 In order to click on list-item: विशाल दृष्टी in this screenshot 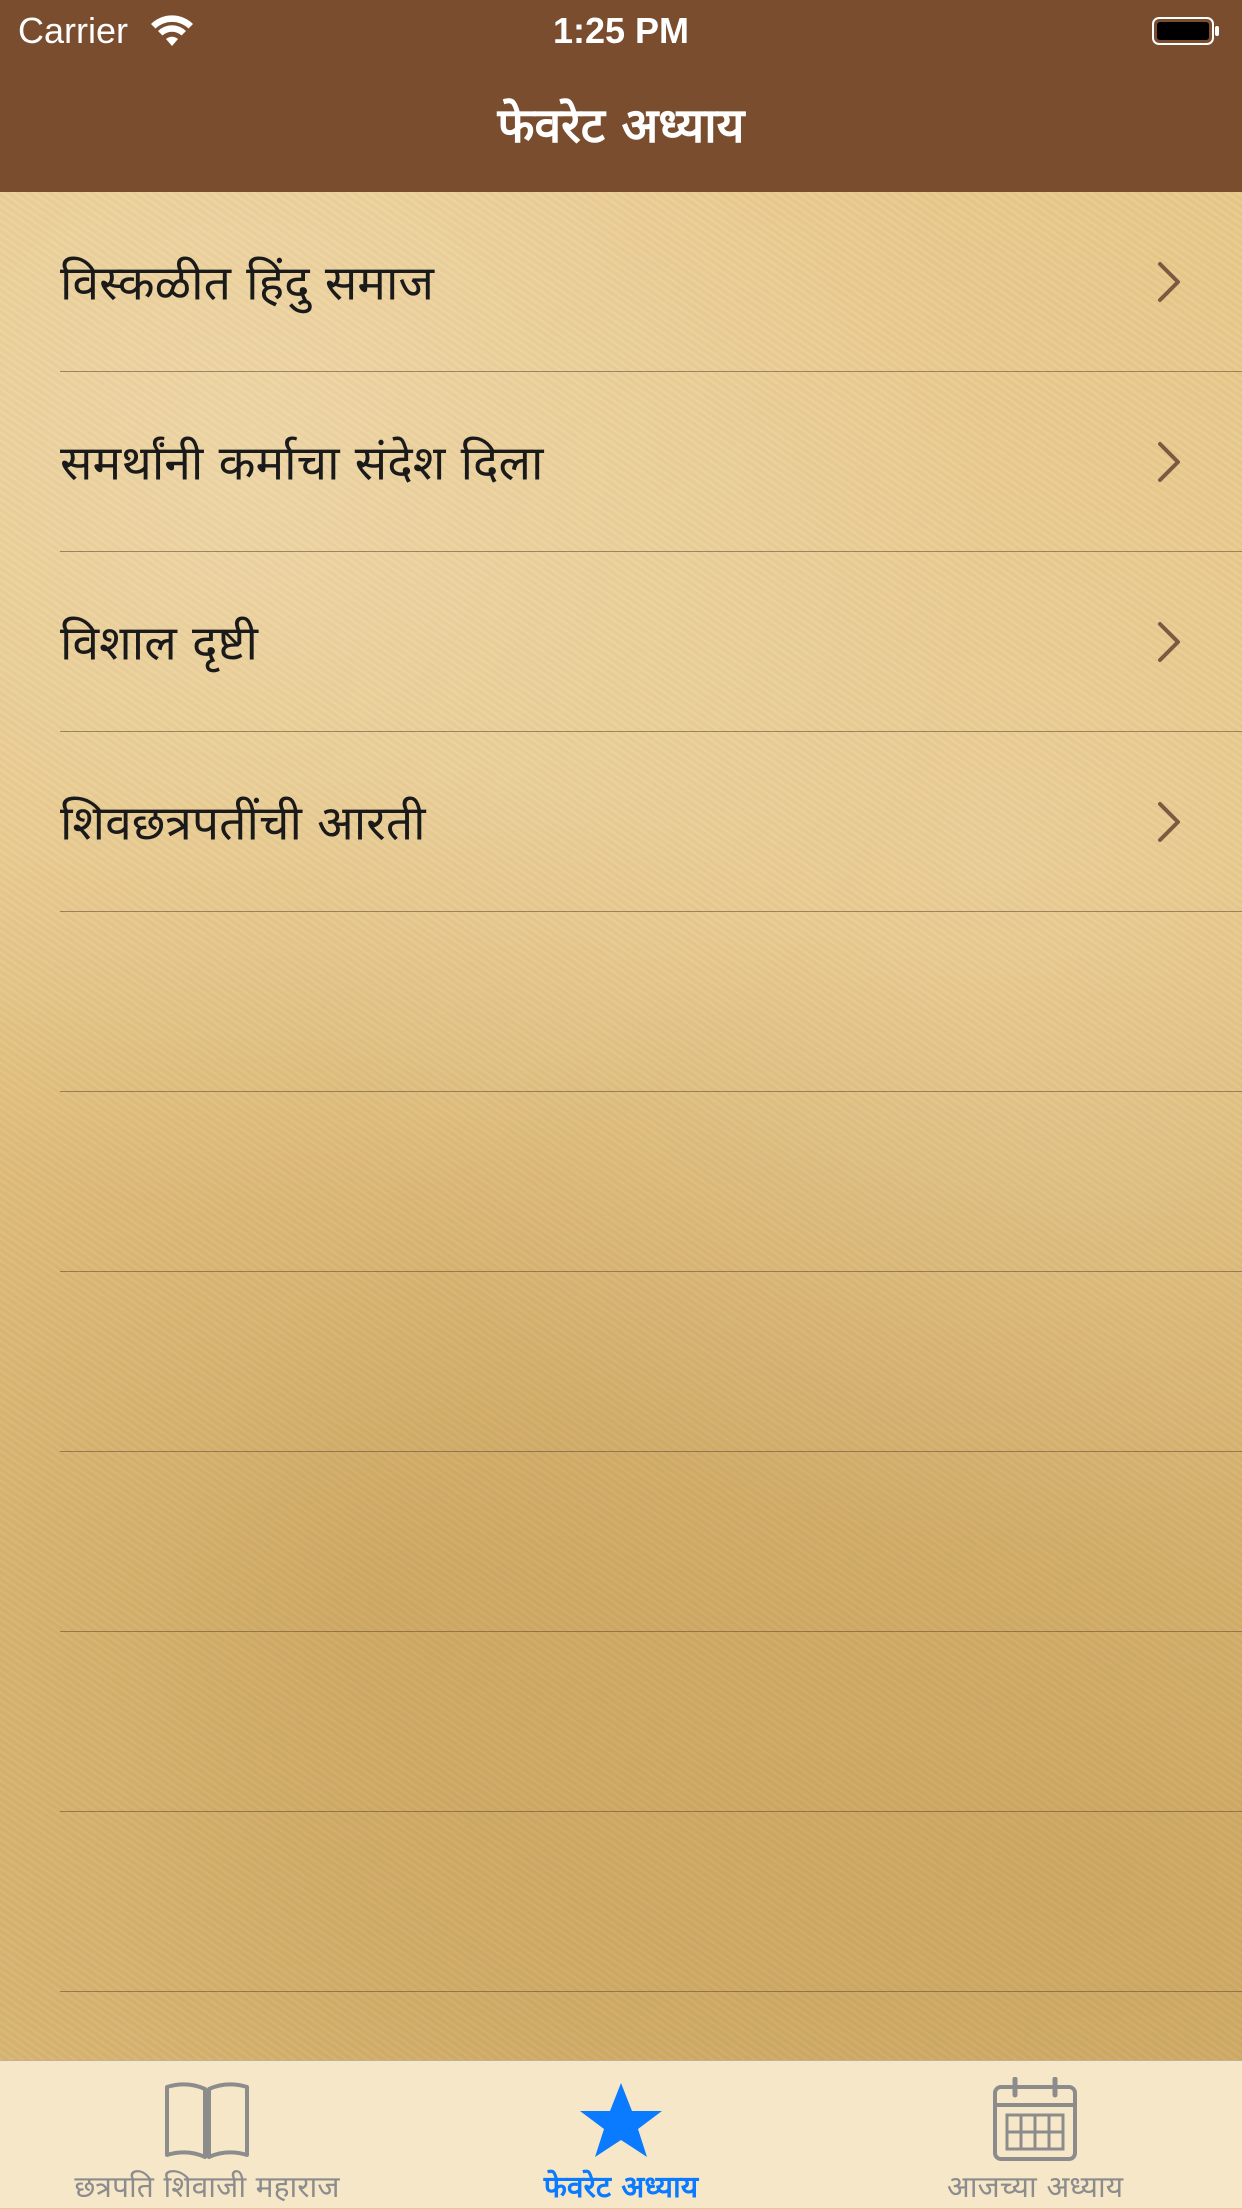, I will do `click(651, 642)`.